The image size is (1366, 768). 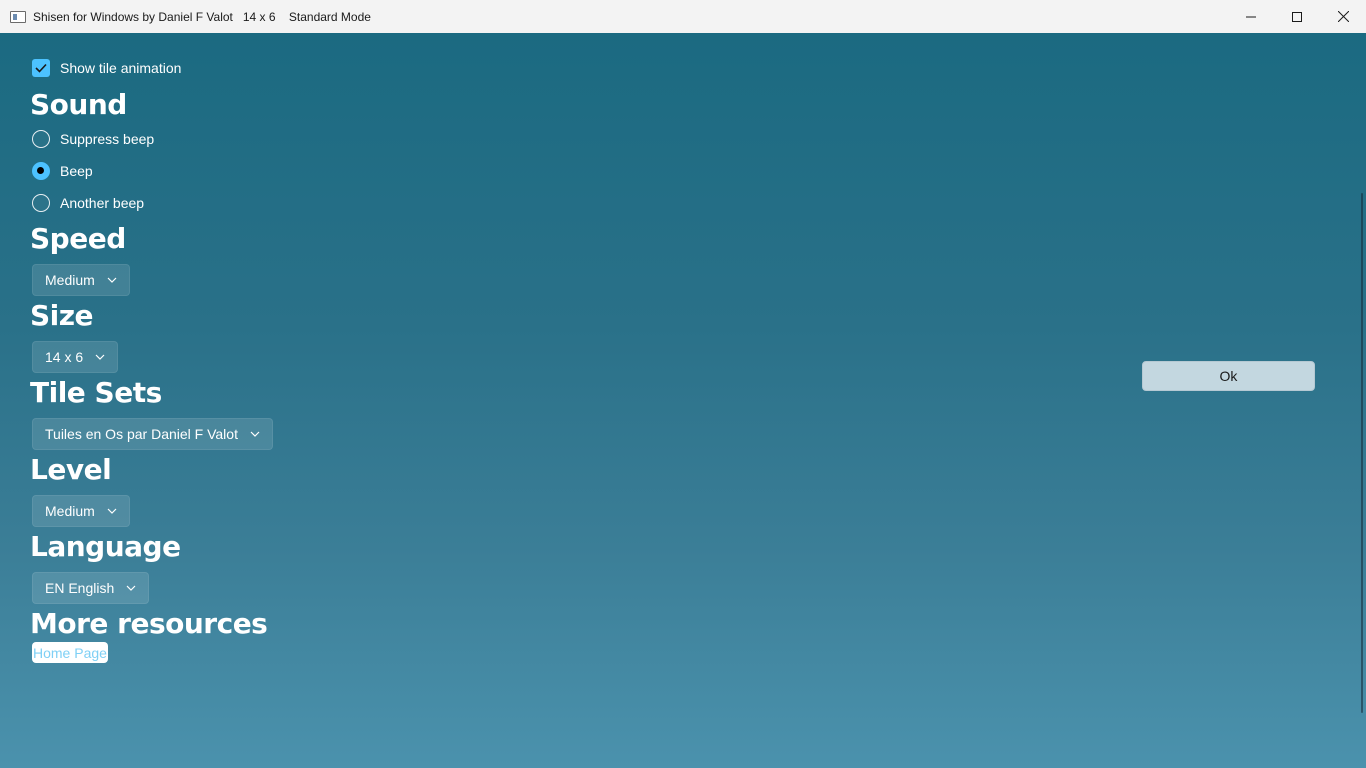 What do you see at coordinates (149, 623) in the screenshot?
I see `more-resources-heading: More resources` at bounding box center [149, 623].